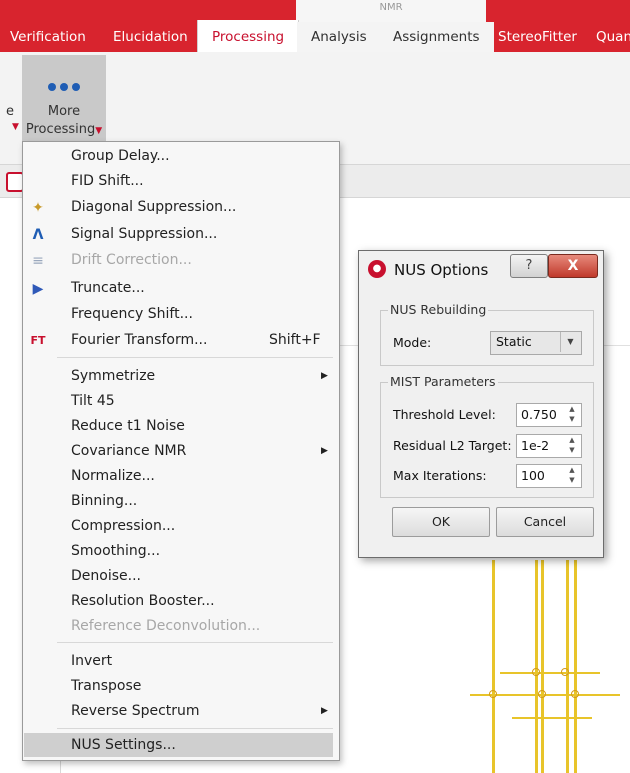 The image size is (630, 773). What do you see at coordinates (573, 266) in the screenshot?
I see `close-button: X` at bounding box center [573, 266].